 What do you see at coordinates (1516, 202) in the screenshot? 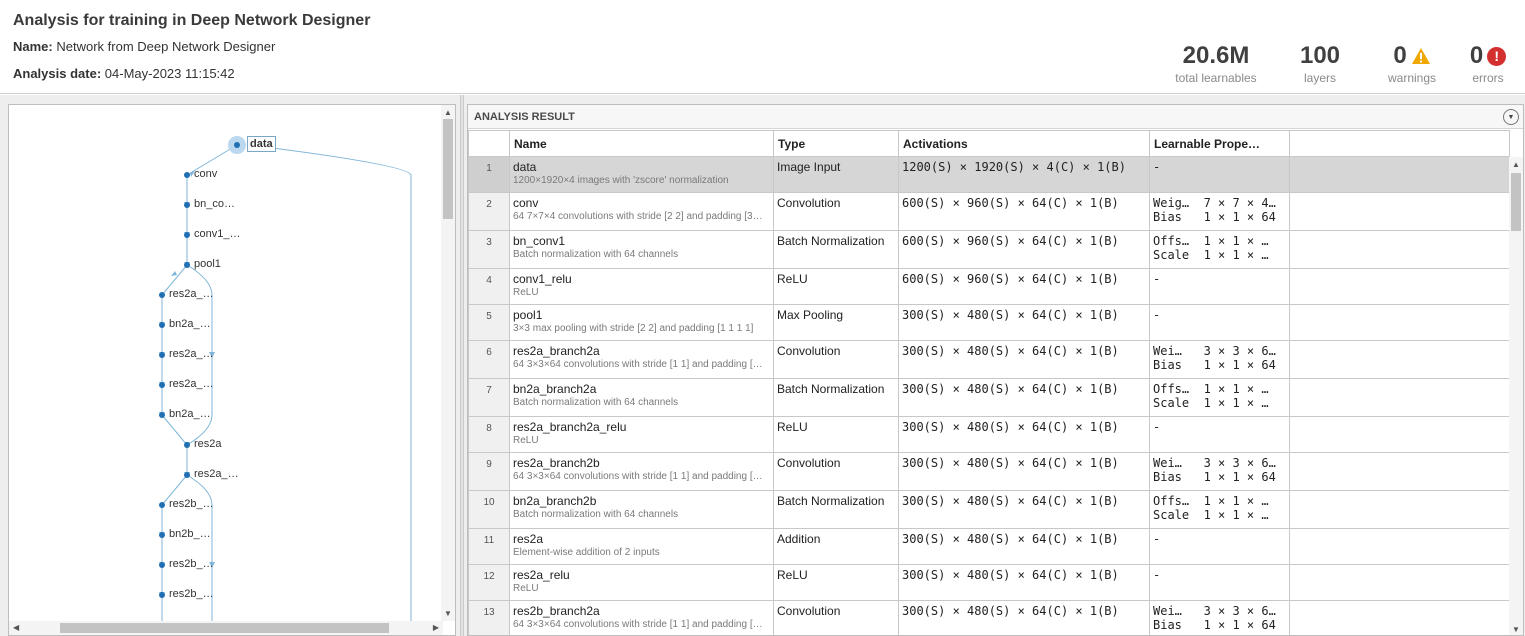
I see `table-vertical-scroll-thumb` at bounding box center [1516, 202].